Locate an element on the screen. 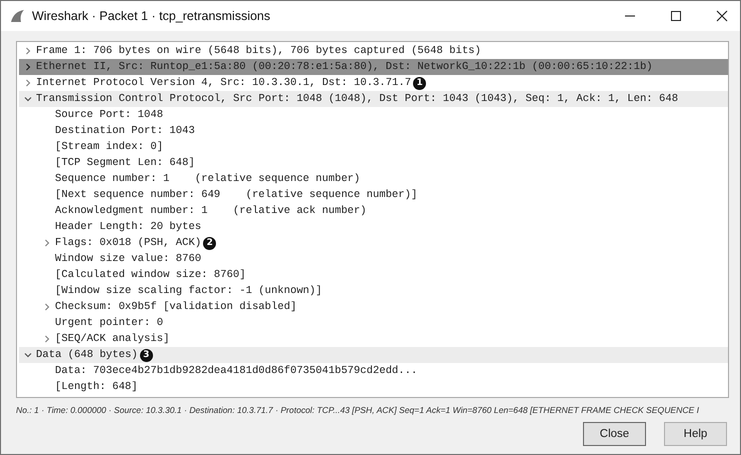  callout-number: 1 is located at coordinates (419, 83).